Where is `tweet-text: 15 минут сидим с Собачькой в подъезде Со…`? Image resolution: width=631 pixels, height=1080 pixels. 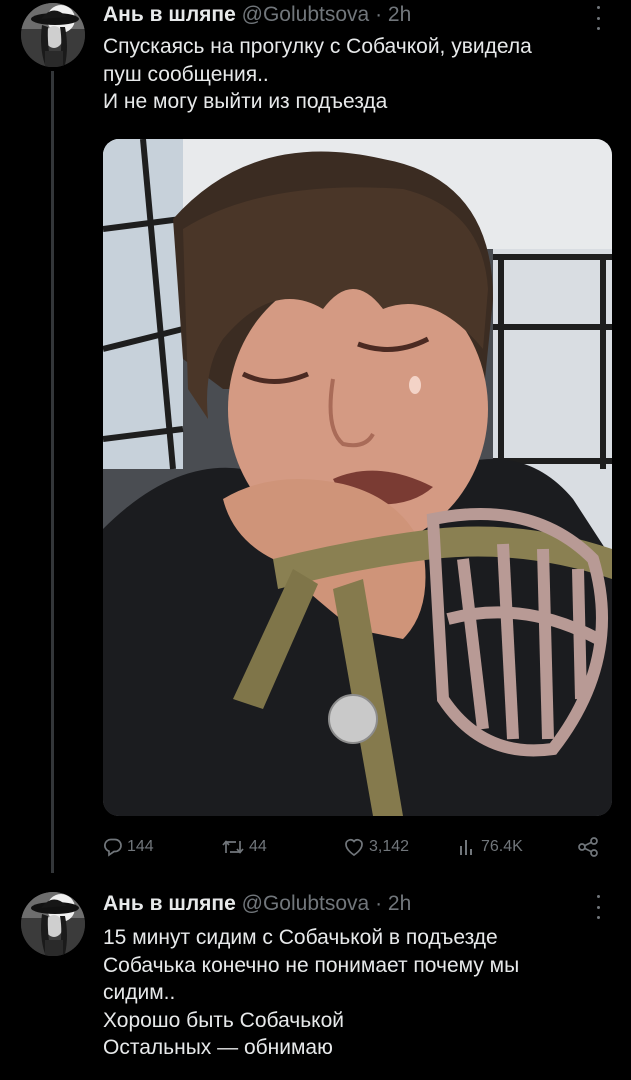 tweet-text: 15 минут сидим с Собачькой в подъезде Со… is located at coordinates (311, 993).